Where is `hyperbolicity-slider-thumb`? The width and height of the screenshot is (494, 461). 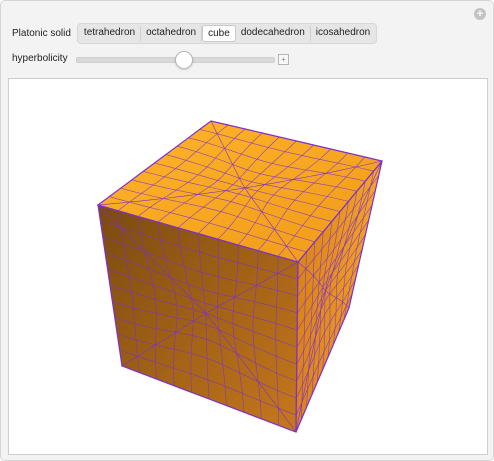
hyperbolicity-slider-thumb is located at coordinates (184, 60).